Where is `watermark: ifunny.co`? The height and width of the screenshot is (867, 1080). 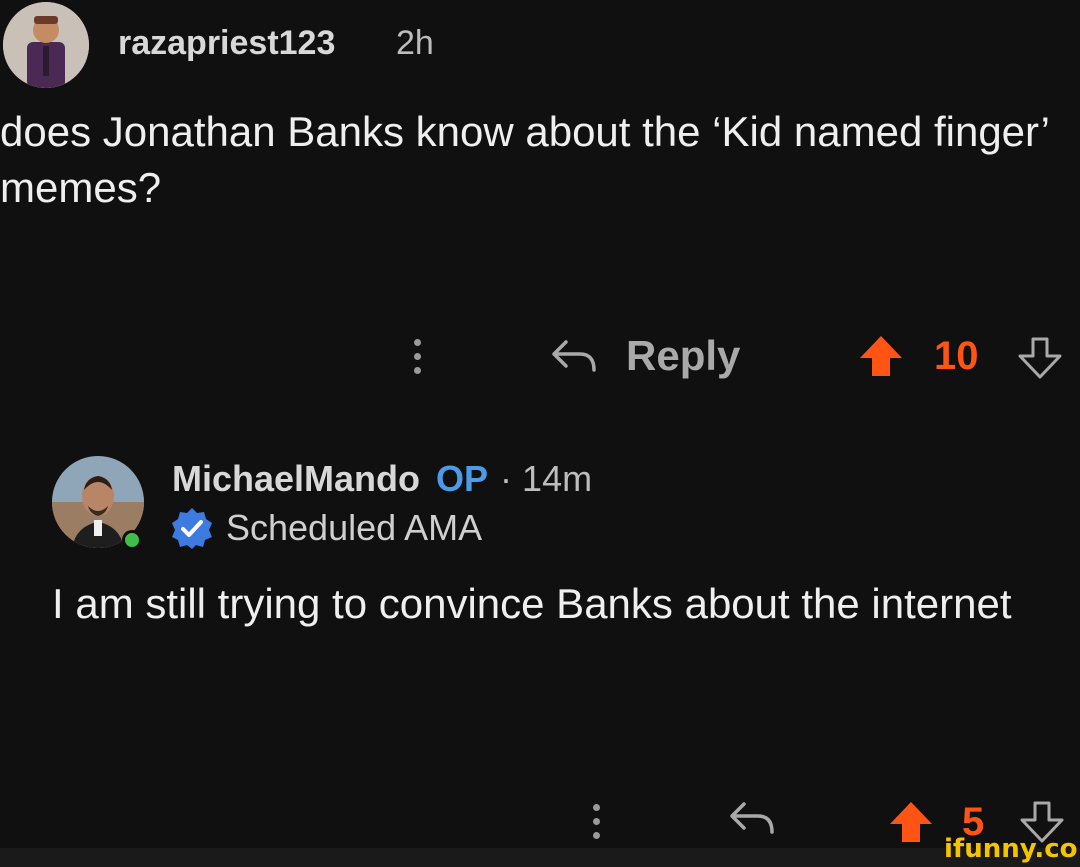
watermark: ifunny.co is located at coordinates (1011, 849).